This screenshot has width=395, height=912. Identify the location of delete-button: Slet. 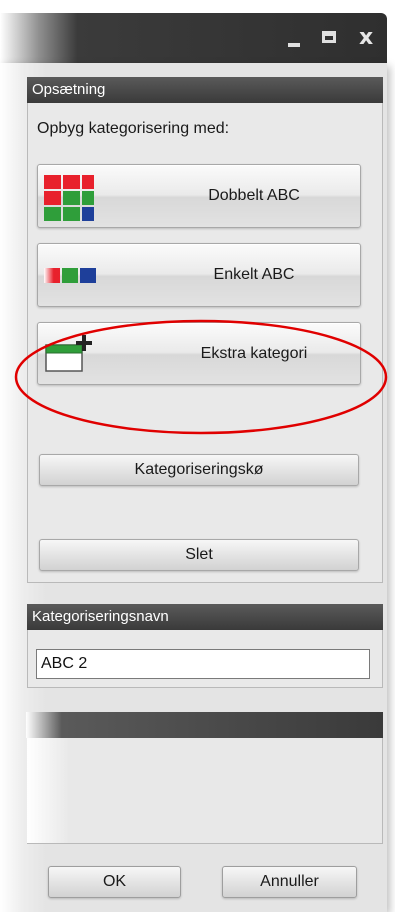
(199, 555).